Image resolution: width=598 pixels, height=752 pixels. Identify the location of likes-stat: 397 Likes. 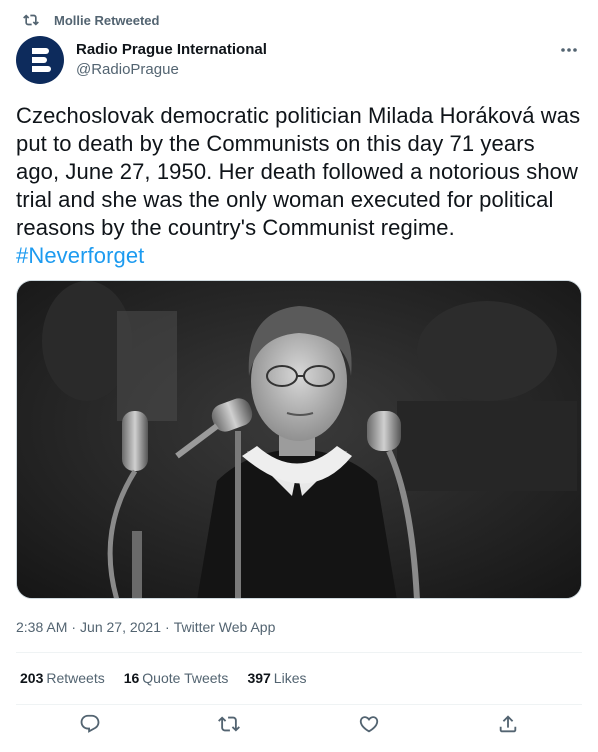
(276, 678).